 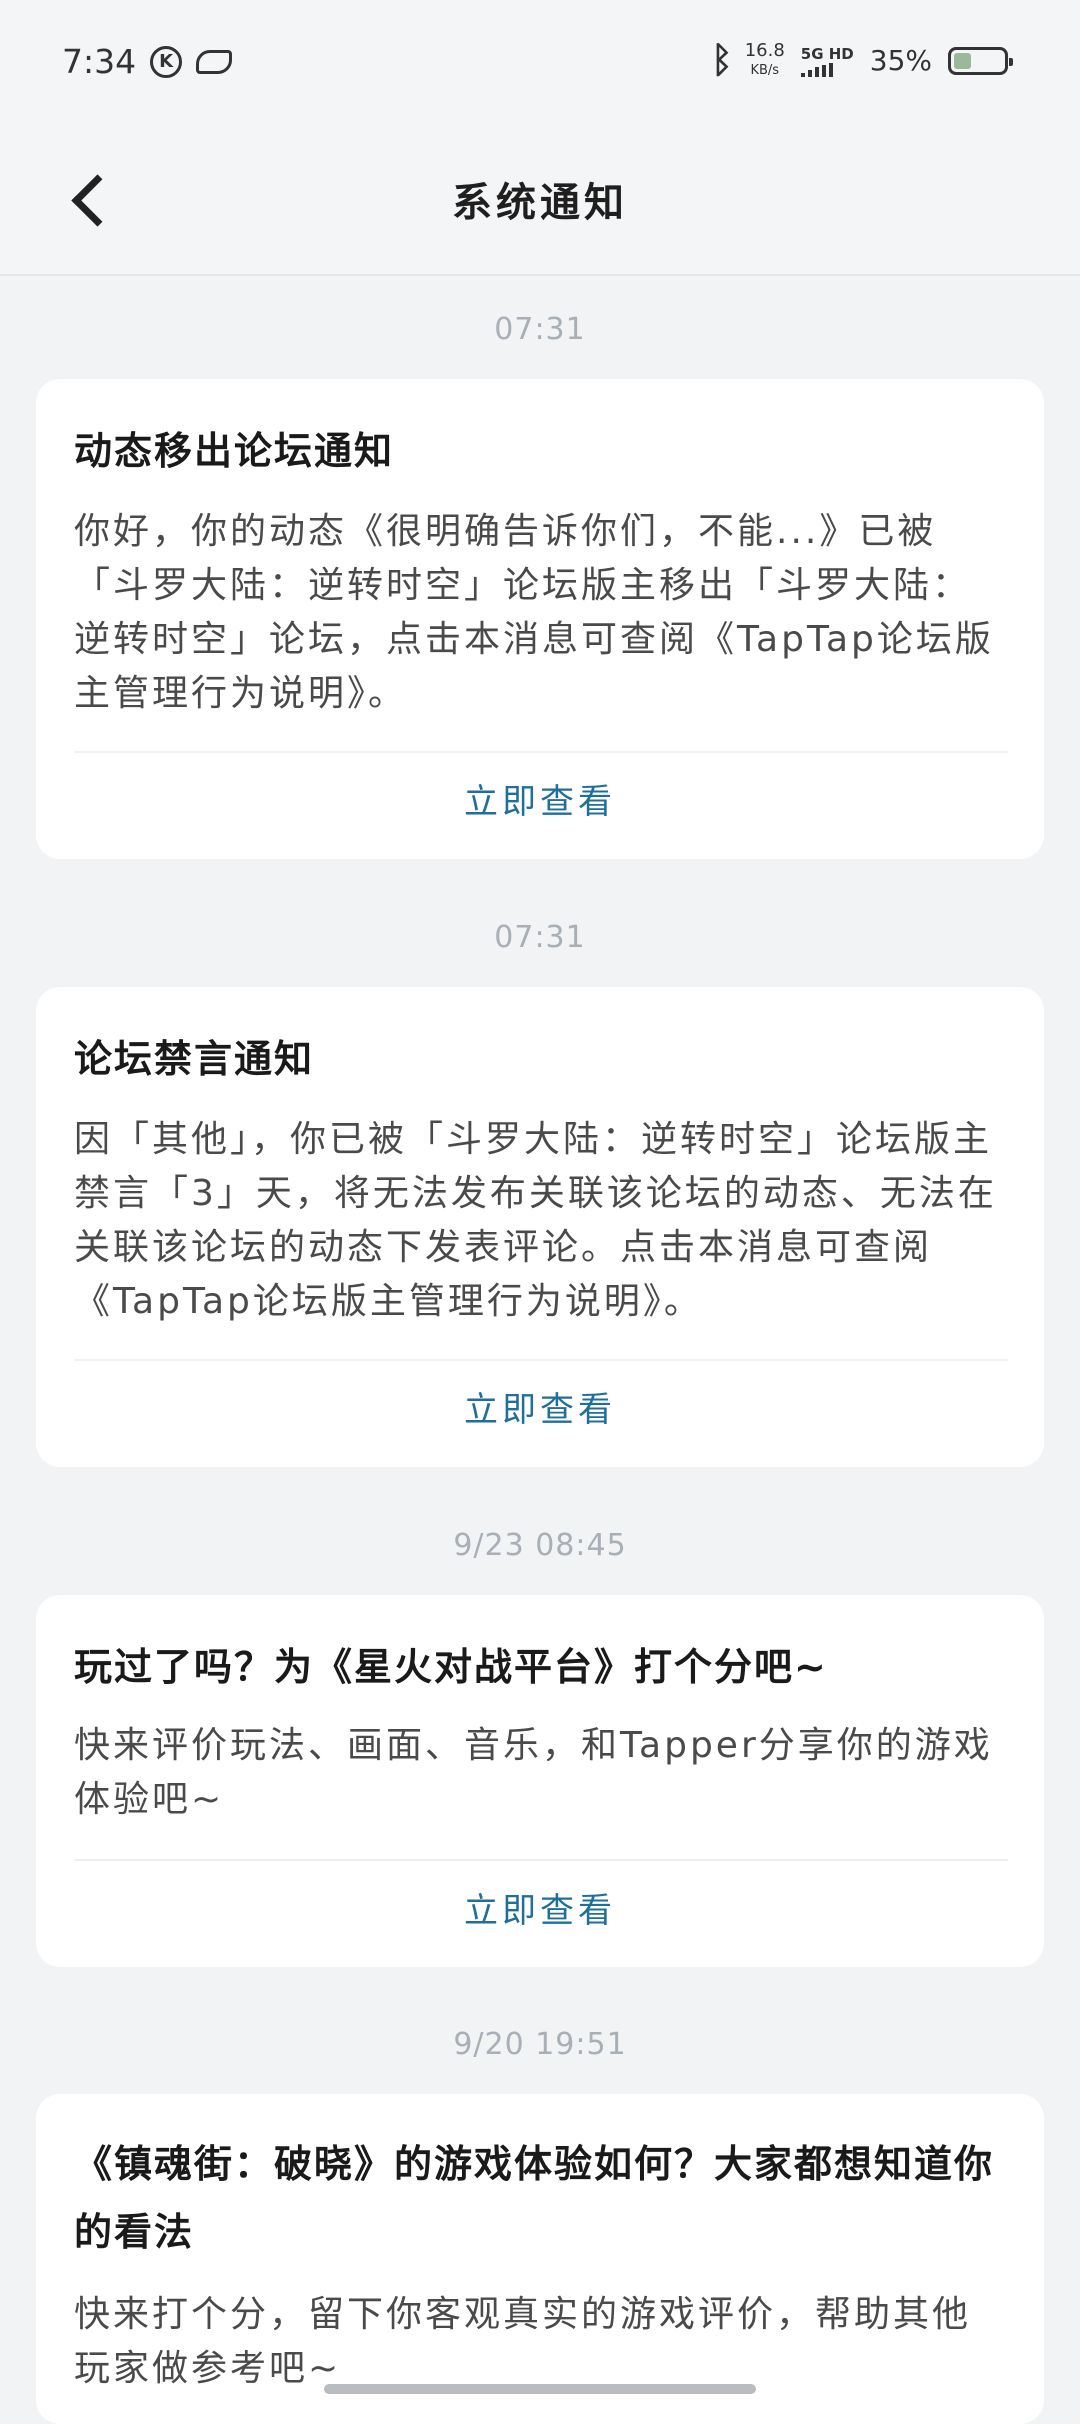 What do you see at coordinates (962, 60) in the screenshot?
I see `battery-fill` at bounding box center [962, 60].